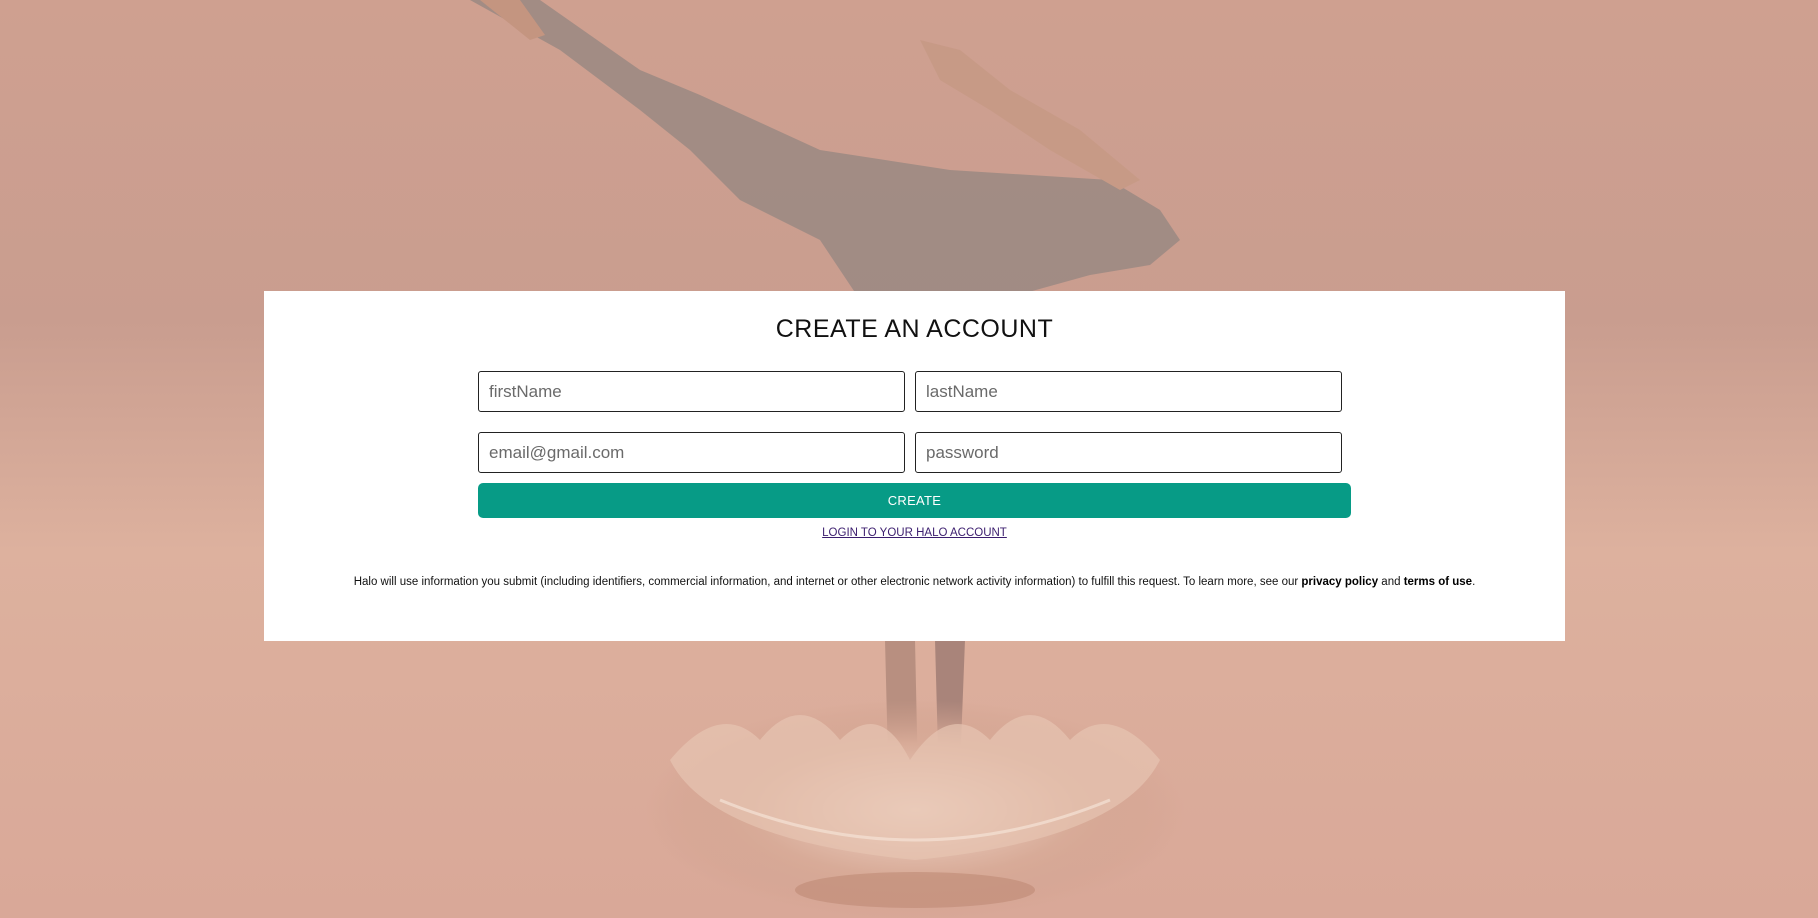 The image size is (1818, 918). Describe the element at coordinates (1474, 582) in the screenshot. I see `disclaimer-end: .` at that location.